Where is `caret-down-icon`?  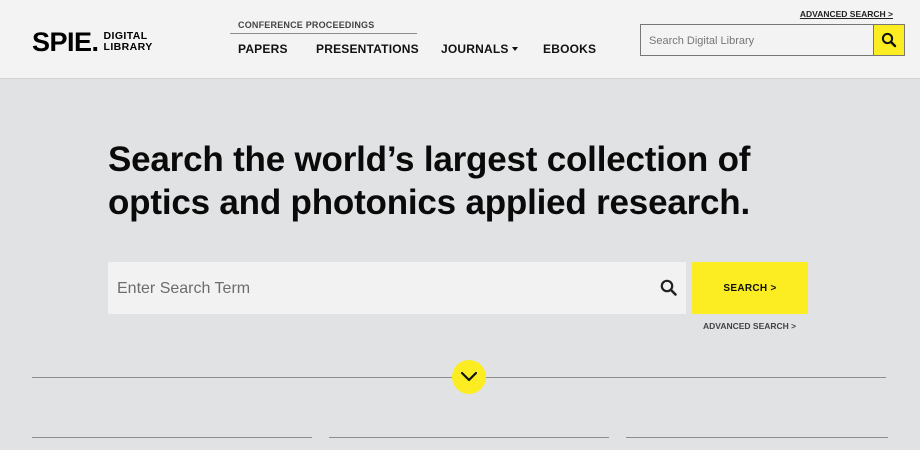 caret-down-icon is located at coordinates (514, 49).